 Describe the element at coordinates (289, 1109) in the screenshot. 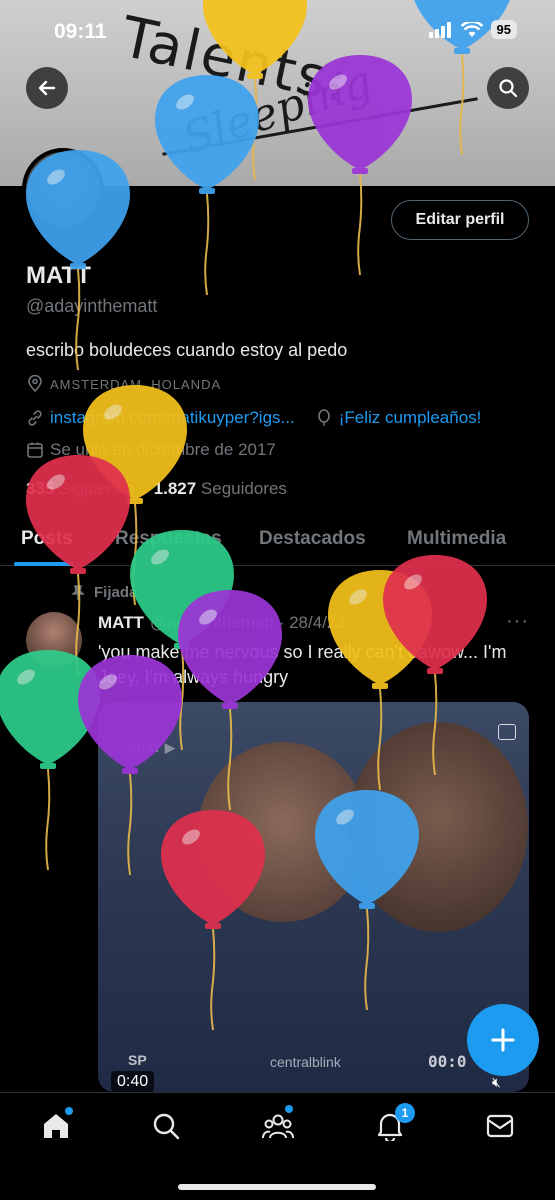

I see `communities-notification-dot` at that location.